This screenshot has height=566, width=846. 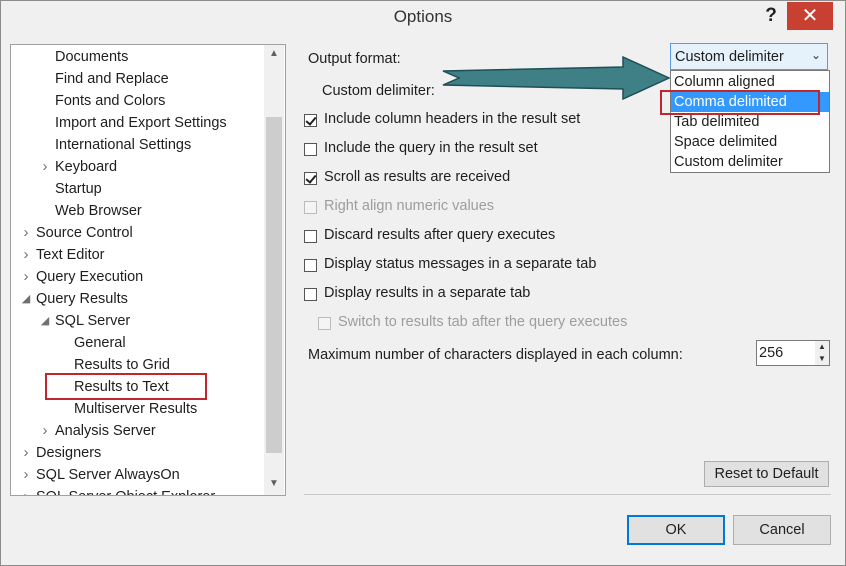 I want to click on cancel-button: Cancel, so click(x=782, y=530).